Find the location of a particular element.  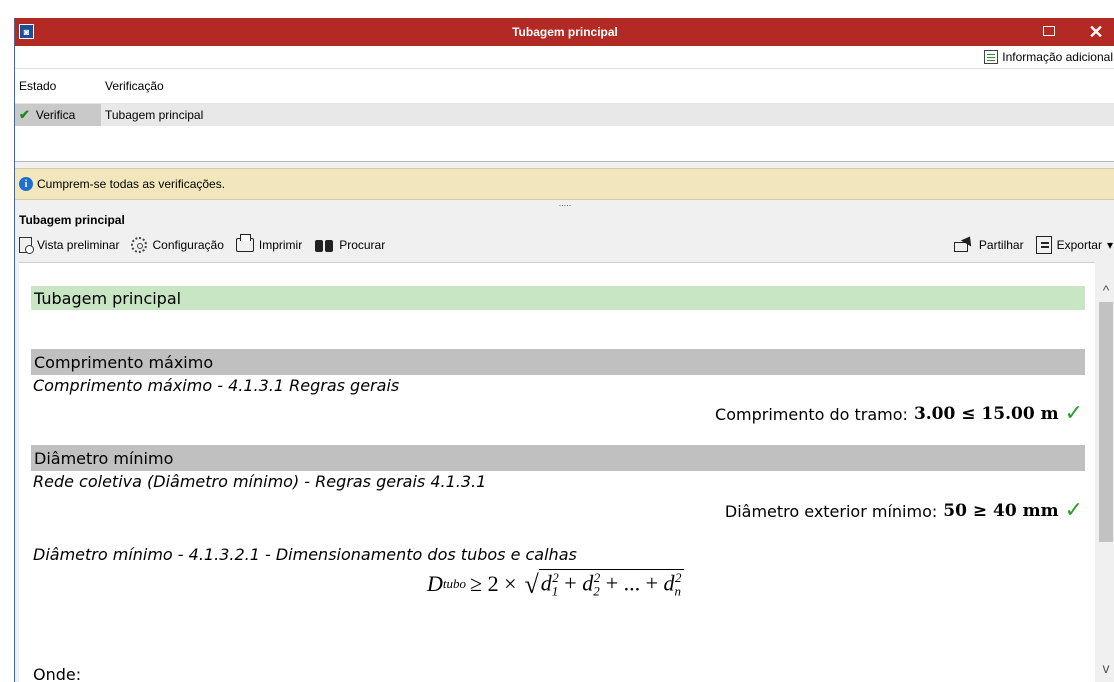

scroll-up-icon: ^ is located at coordinates (1105, 290).